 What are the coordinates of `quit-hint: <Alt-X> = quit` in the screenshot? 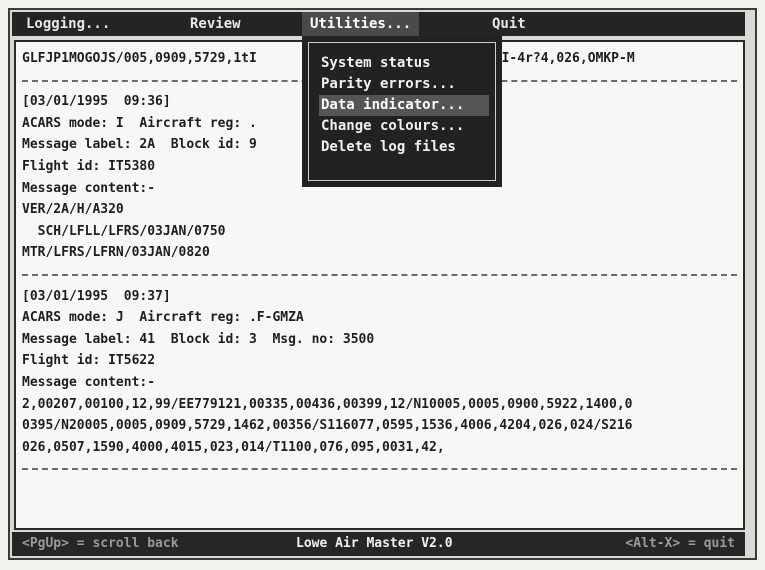 It's located at (680, 543).